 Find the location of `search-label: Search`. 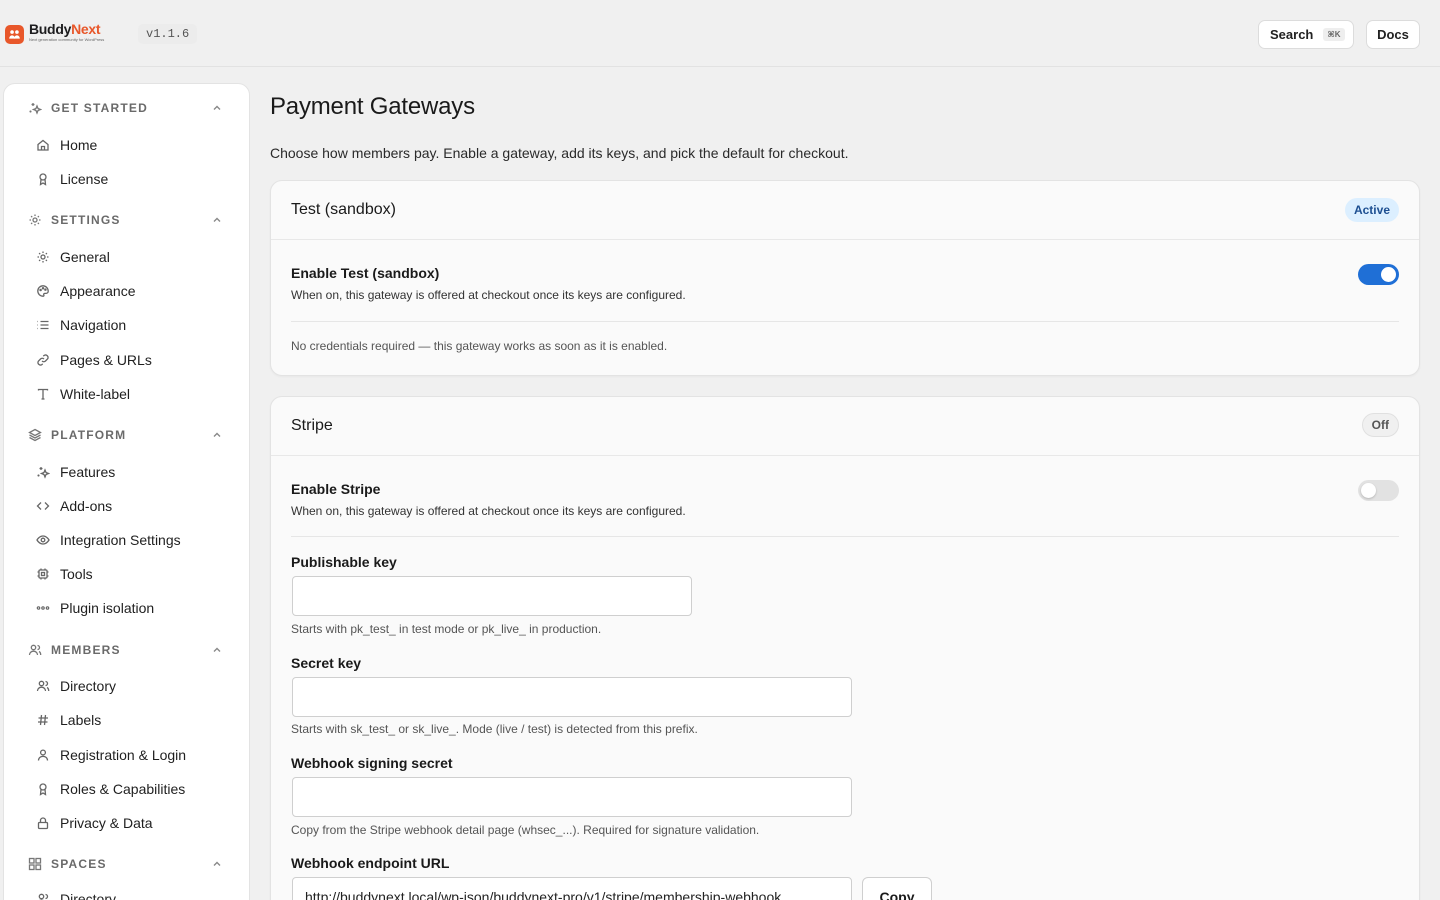

search-label: Search is located at coordinates (1292, 34).